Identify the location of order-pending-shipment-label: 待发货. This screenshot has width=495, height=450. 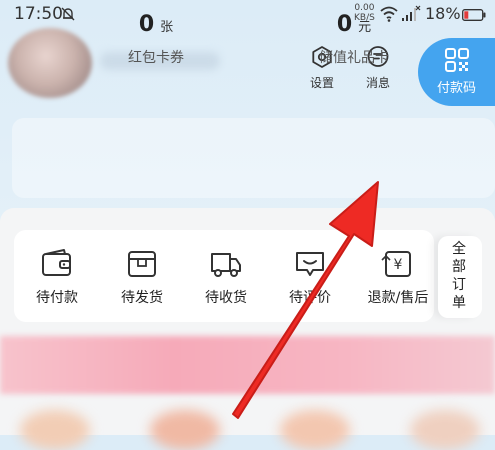
(142, 298).